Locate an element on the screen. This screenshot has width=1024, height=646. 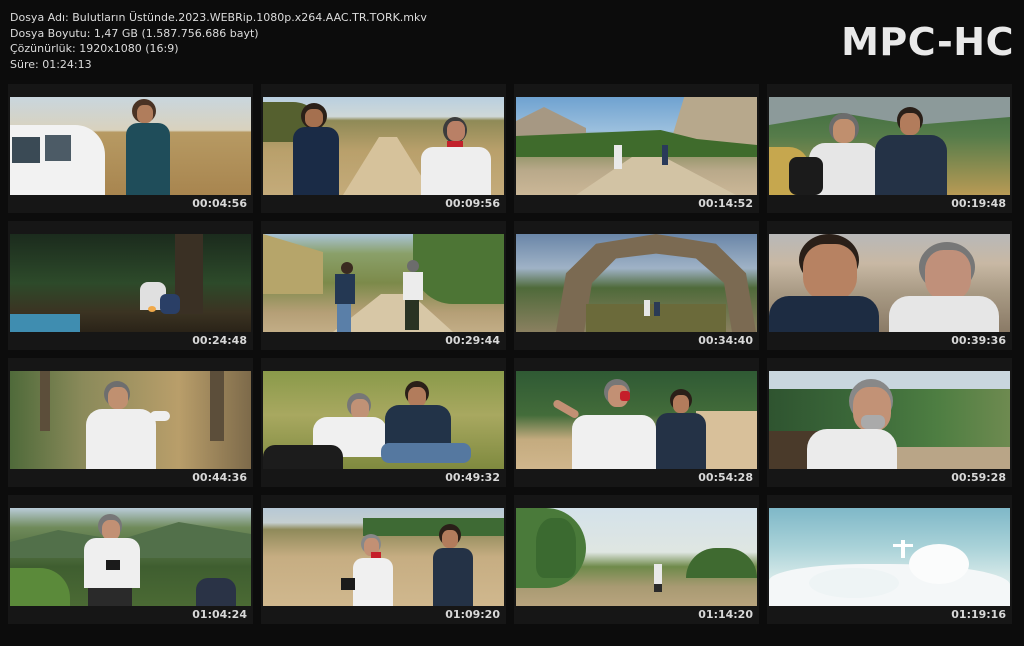
timestamp: 00:09:56 is located at coordinates (472, 203).